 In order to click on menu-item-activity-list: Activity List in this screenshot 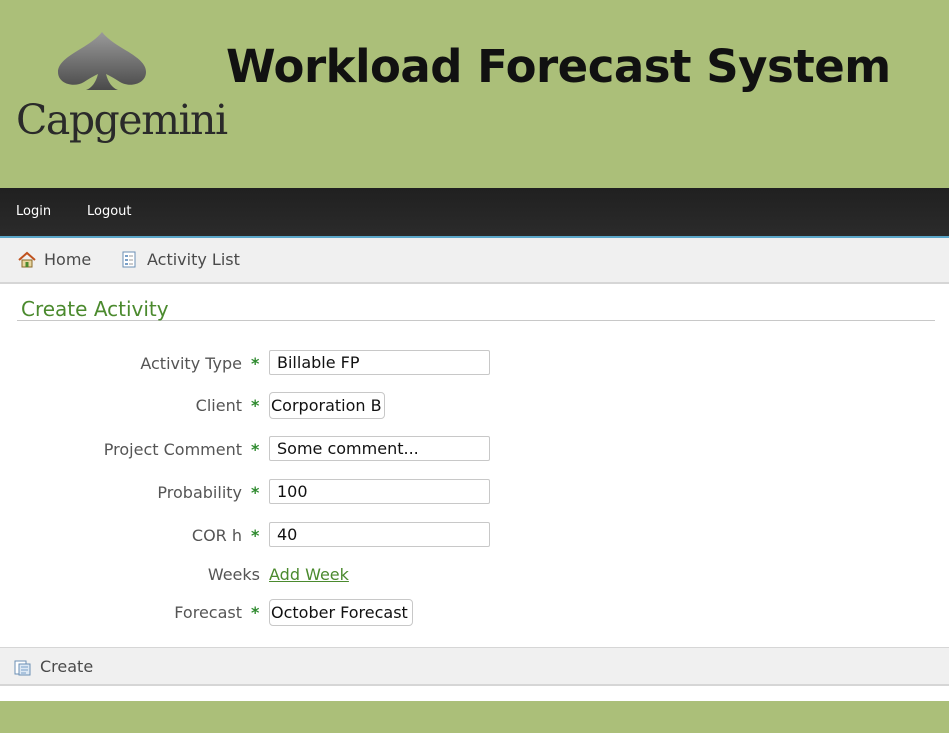, I will do `click(180, 259)`.